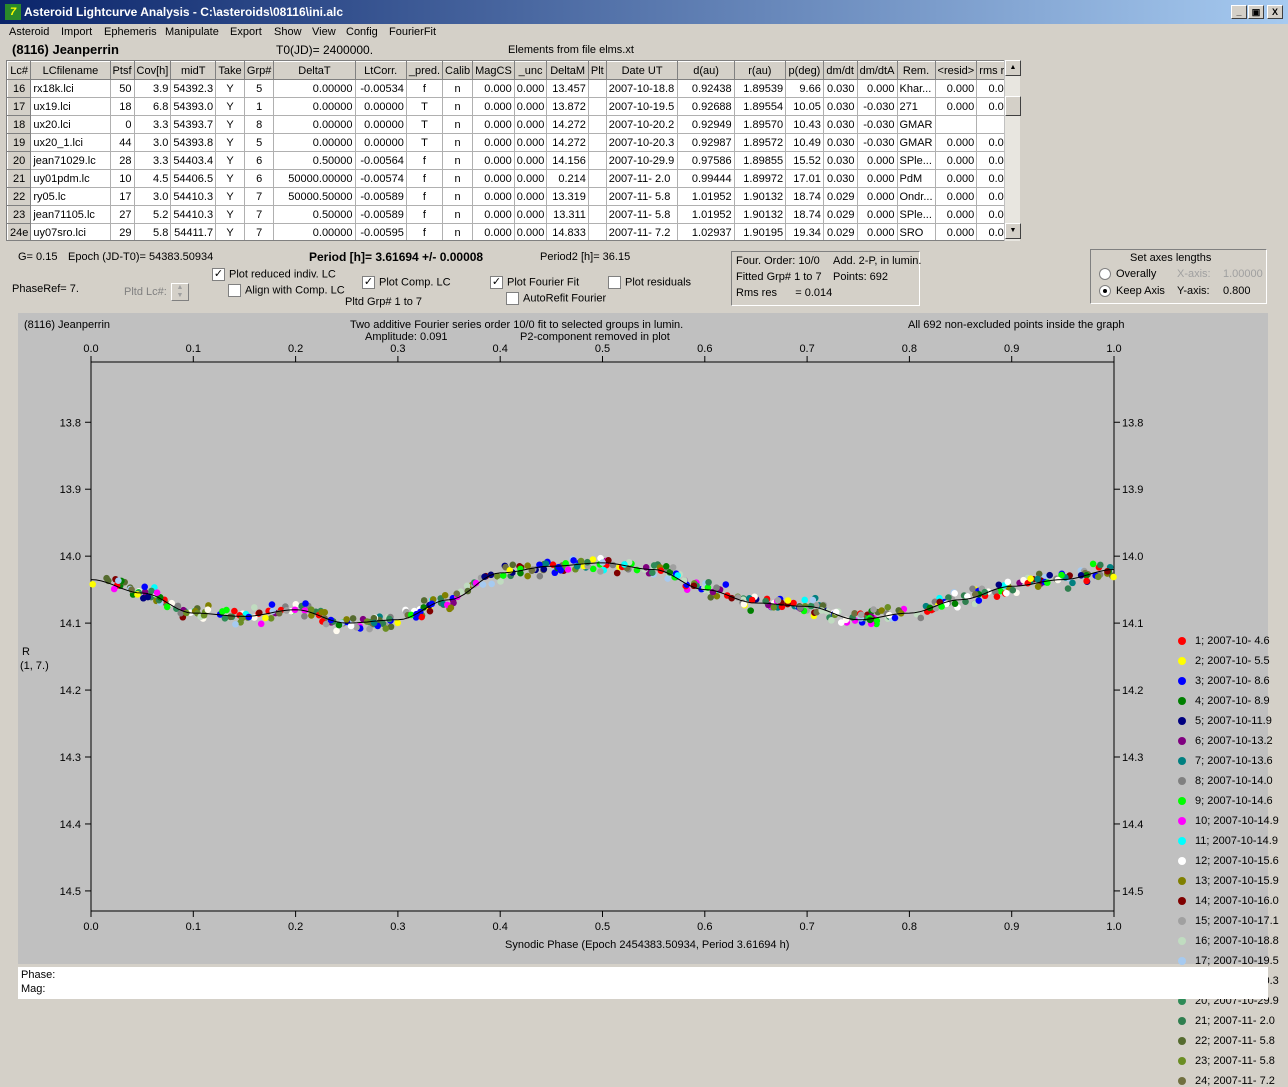  What do you see at coordinates (122, 214) in the screenshot?
I see `table-cell: 27` at bounding box center [122, 214].